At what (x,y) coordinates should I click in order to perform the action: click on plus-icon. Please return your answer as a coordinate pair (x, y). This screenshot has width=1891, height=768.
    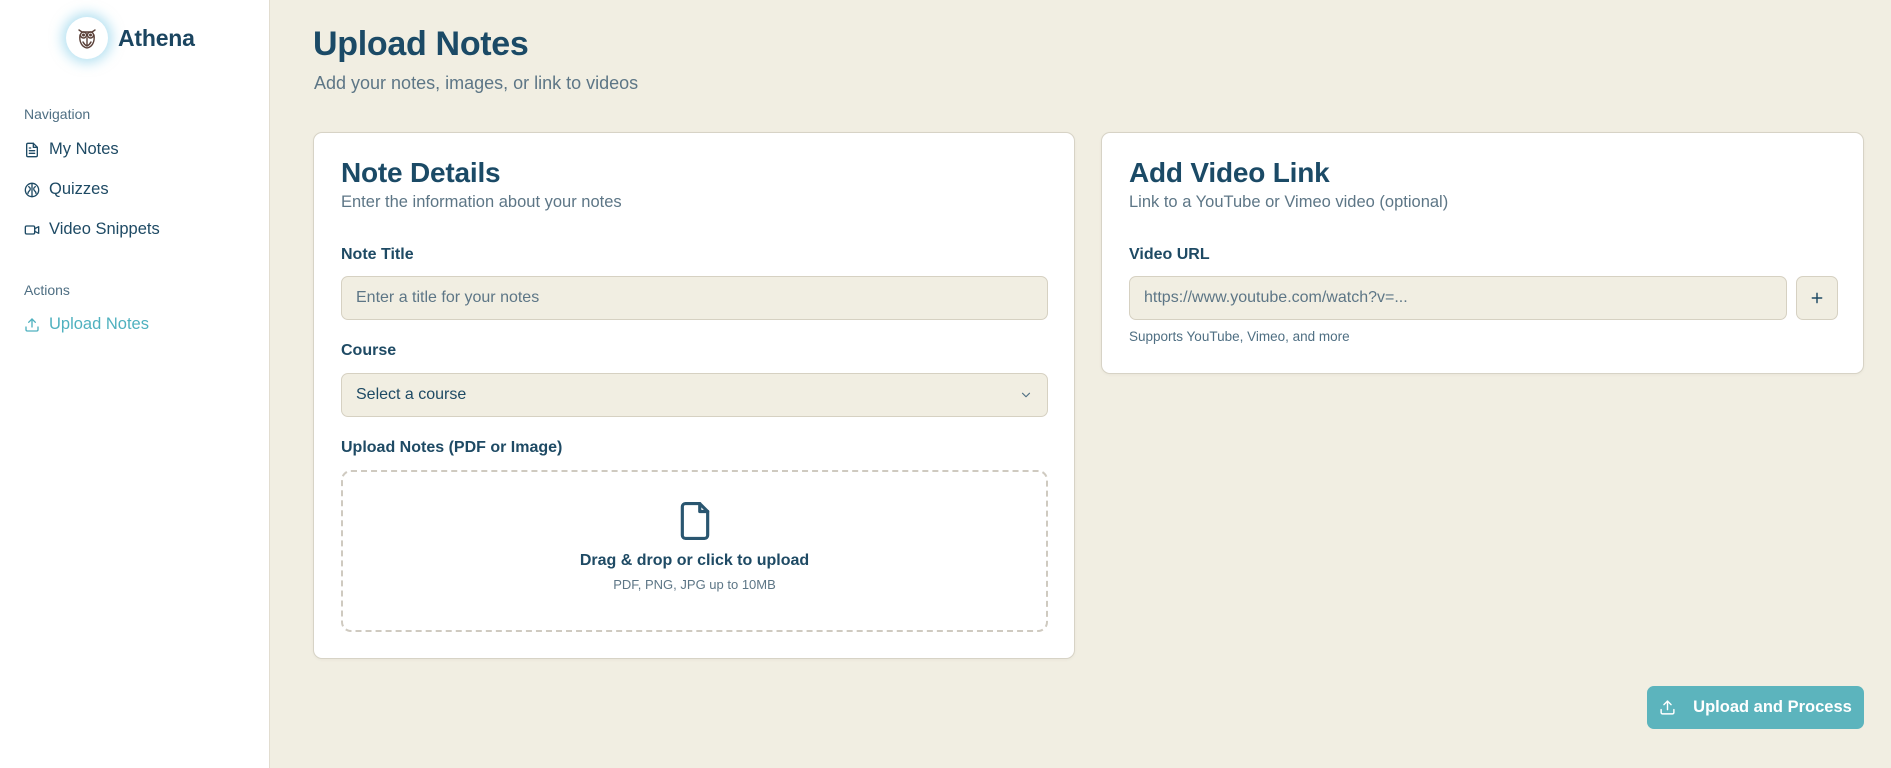
    Looking at the image, I should click on (1817, 298).